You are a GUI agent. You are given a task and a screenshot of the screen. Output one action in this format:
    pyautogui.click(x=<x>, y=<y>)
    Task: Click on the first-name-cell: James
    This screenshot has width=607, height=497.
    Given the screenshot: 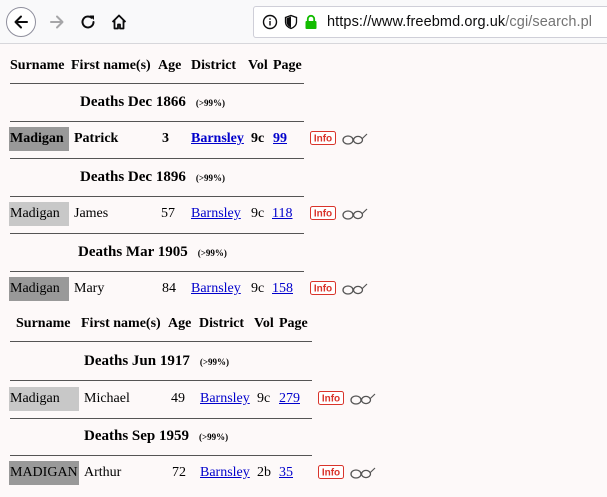 What is the action you would take?
    pyautogui.click(x=91, y=213)
    